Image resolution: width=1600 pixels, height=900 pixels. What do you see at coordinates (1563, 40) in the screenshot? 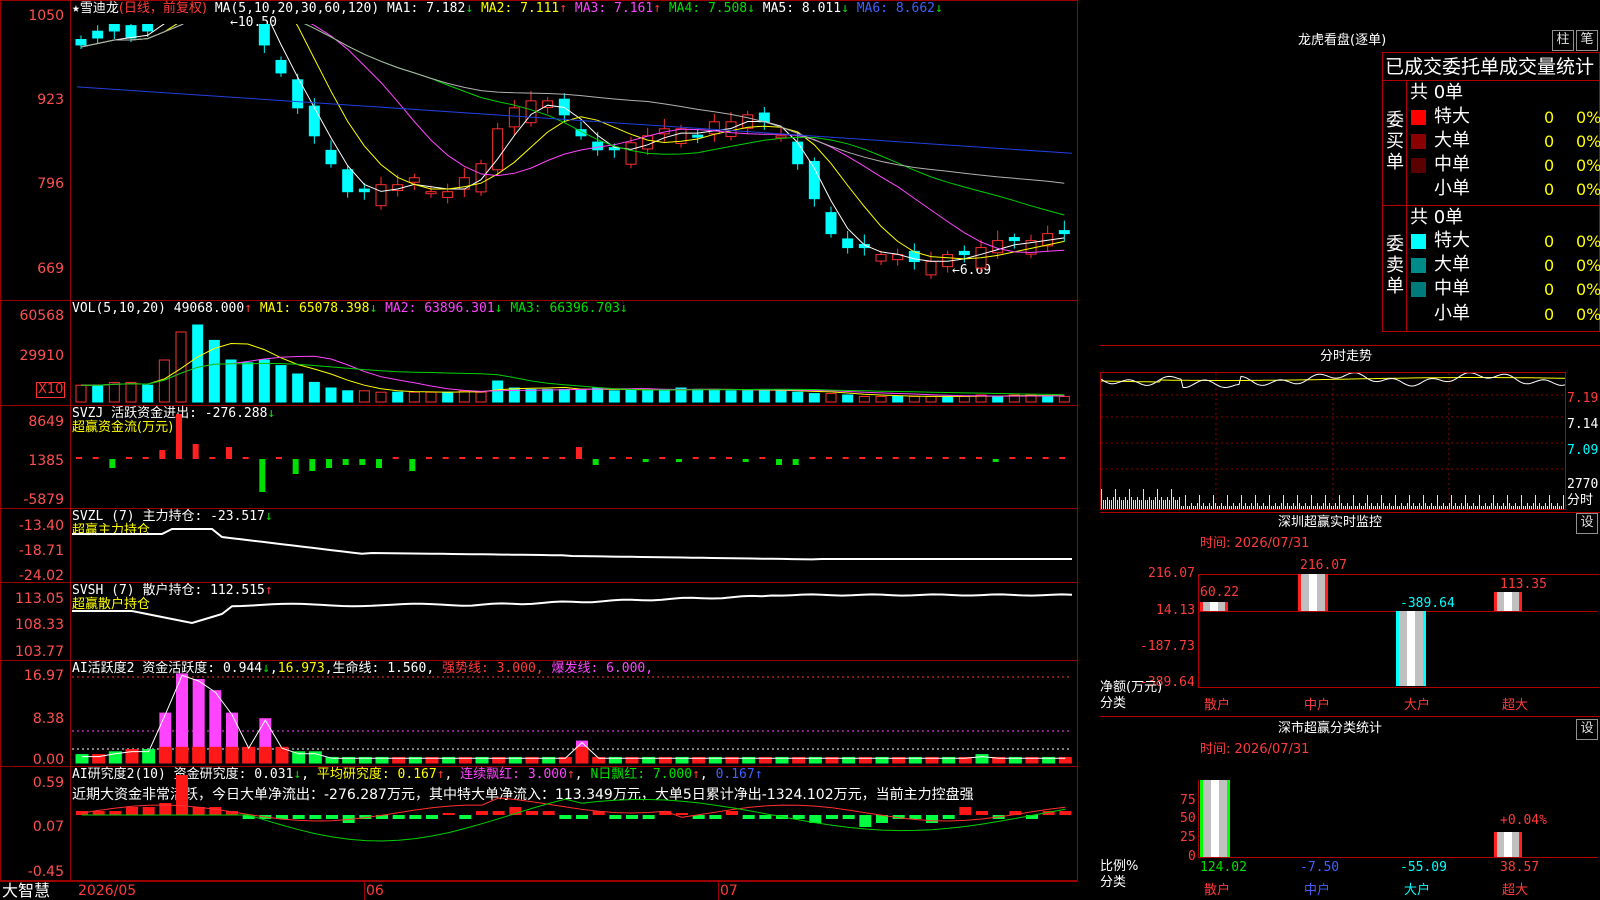
I see `bar-mode-button: 柱` at bounding box center [1563, 40].